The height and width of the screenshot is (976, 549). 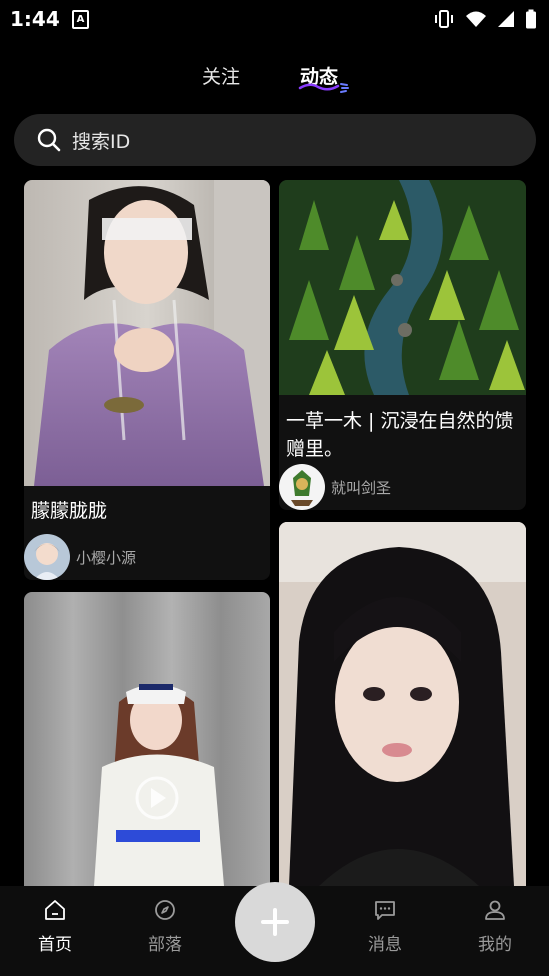 I want to click on notification-a-icon: A, so click(x=80, y=19).